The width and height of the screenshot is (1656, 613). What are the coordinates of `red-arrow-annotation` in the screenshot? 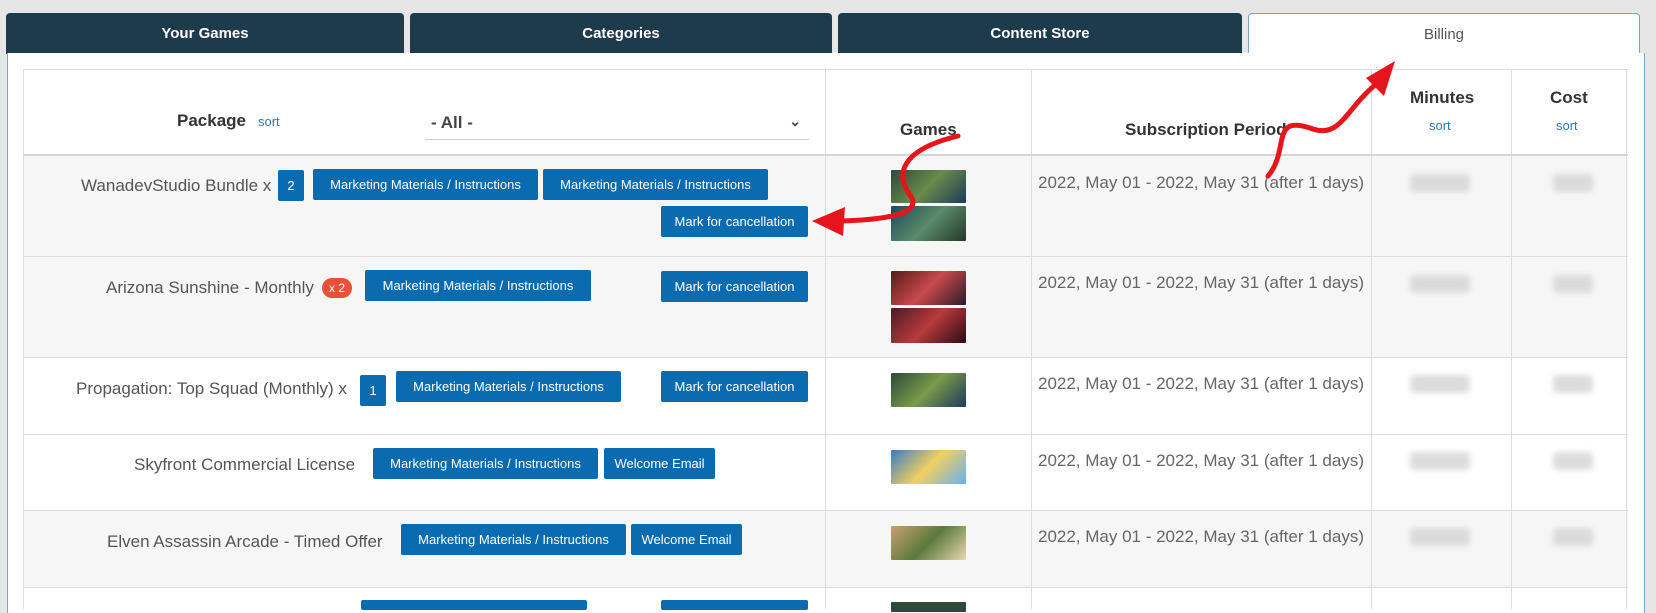 It's located at (1103, 148).